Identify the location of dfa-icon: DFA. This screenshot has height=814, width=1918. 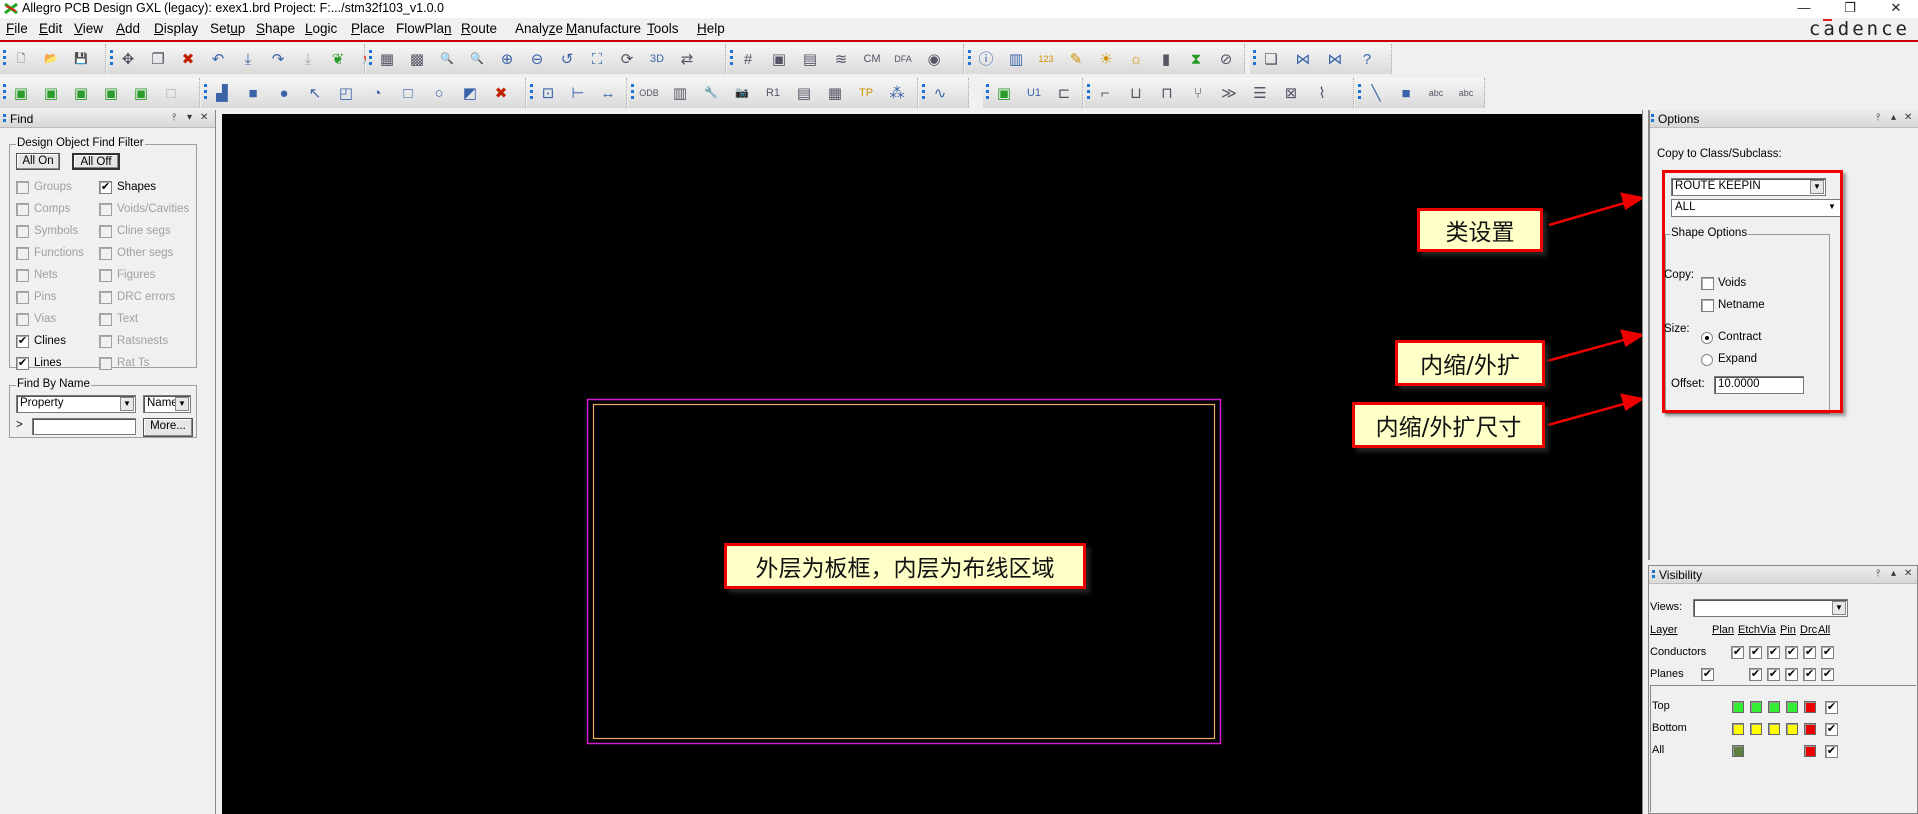
(903, 59).